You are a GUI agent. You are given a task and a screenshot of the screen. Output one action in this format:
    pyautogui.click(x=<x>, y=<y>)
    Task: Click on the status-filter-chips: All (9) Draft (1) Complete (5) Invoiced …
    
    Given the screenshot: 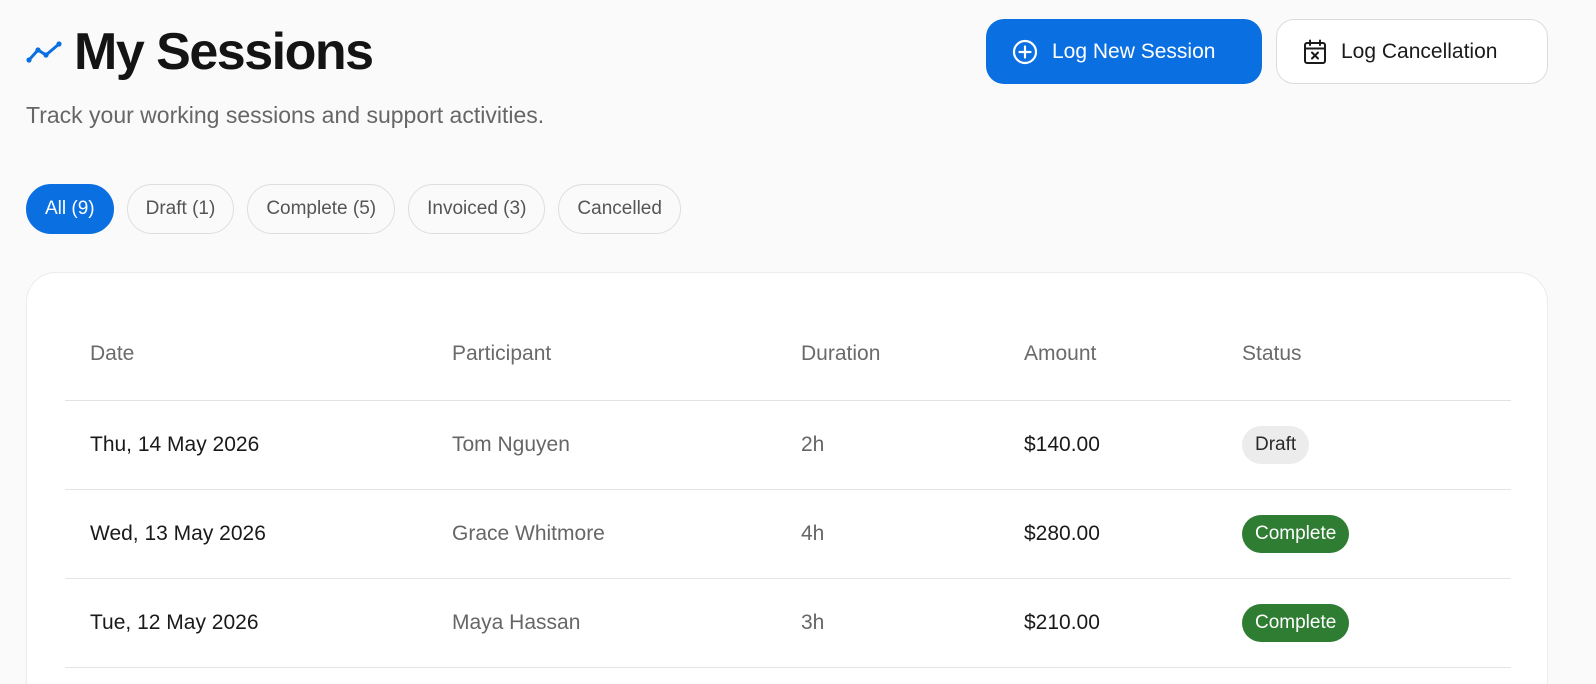 What is the action you would take?
    pyautogui.click(x=353, y=209)
    